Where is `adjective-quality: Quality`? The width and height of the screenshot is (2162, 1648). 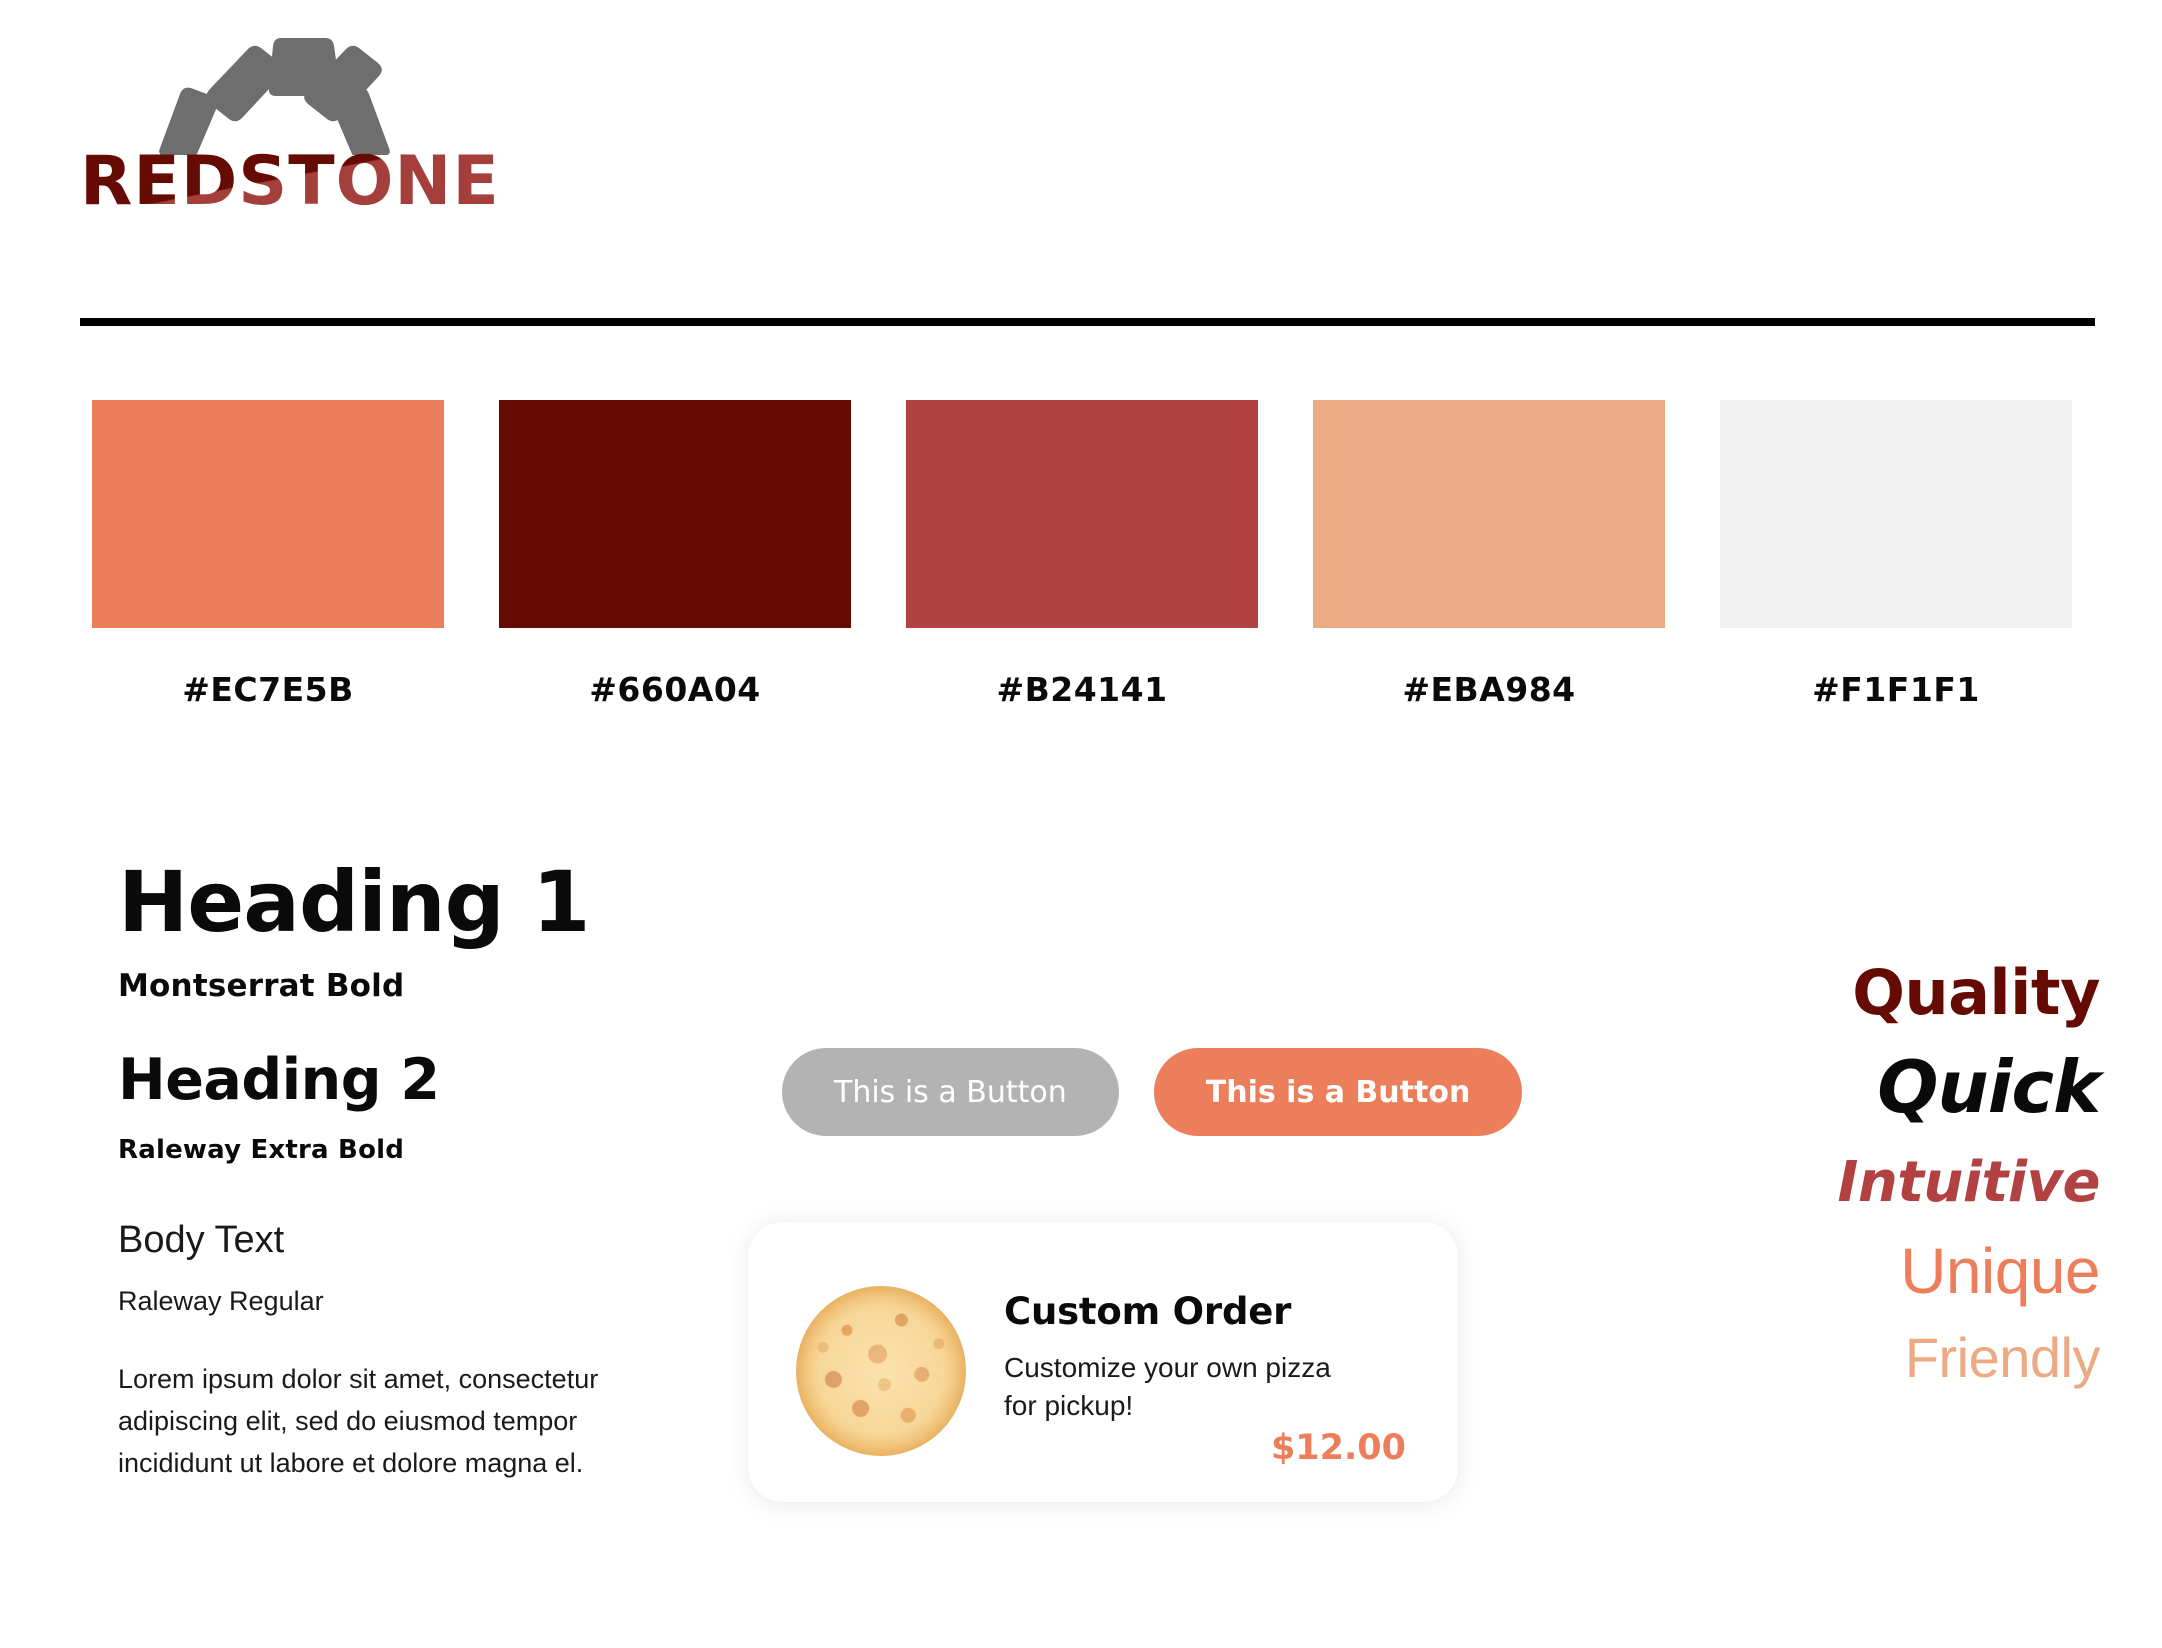 adjective-quality: Quality is located at coordinates (1976, 992).